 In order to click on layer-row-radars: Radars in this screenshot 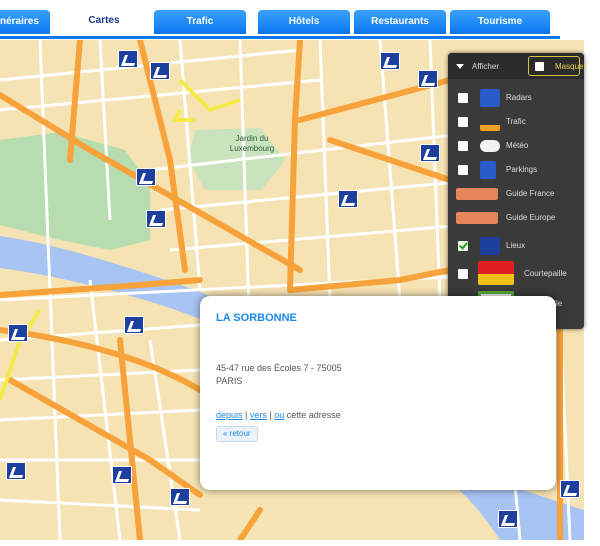, I will do `click(516, 98)`.